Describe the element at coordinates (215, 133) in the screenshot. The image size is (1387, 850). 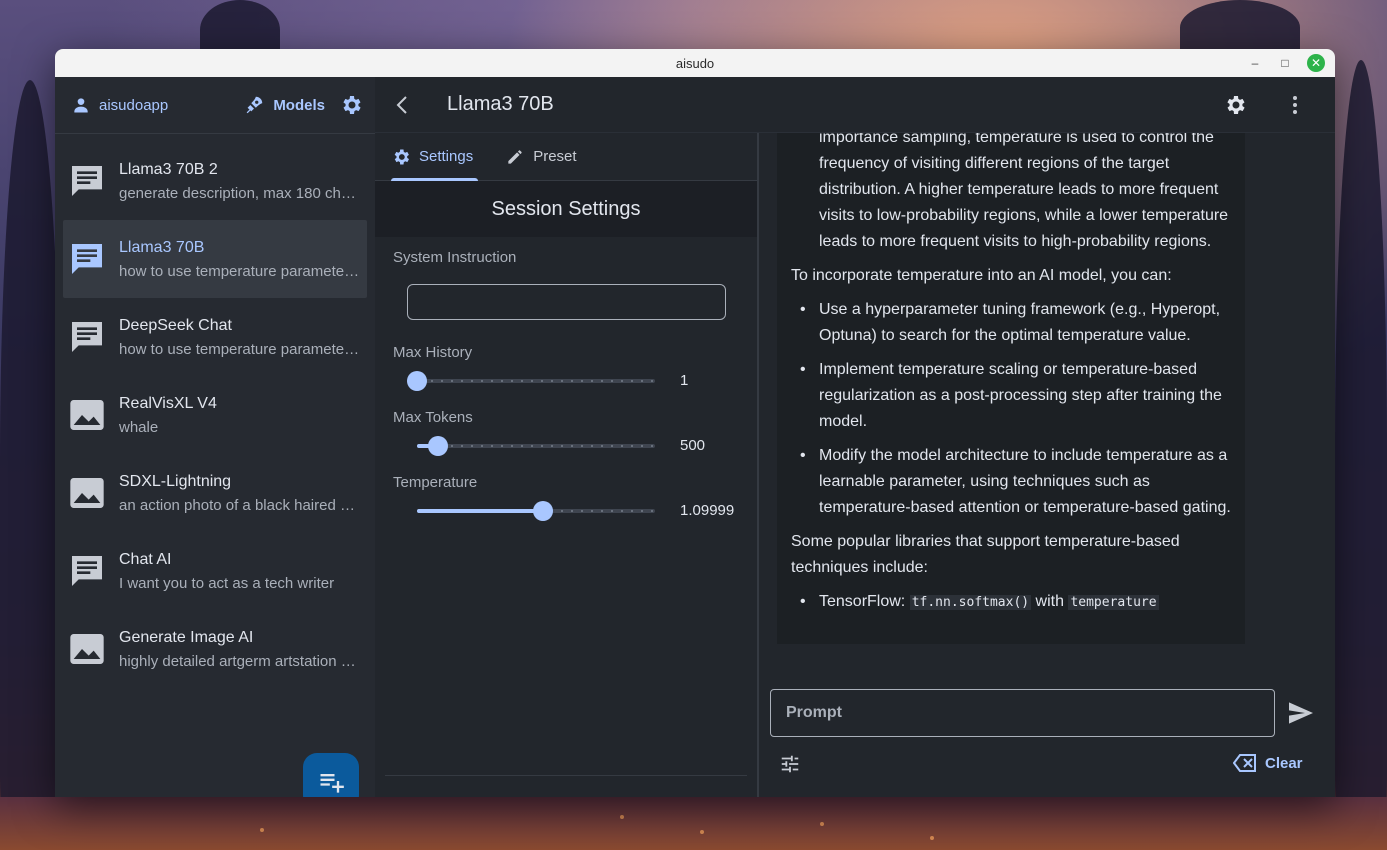
I see `sidebar-divider` at that location.